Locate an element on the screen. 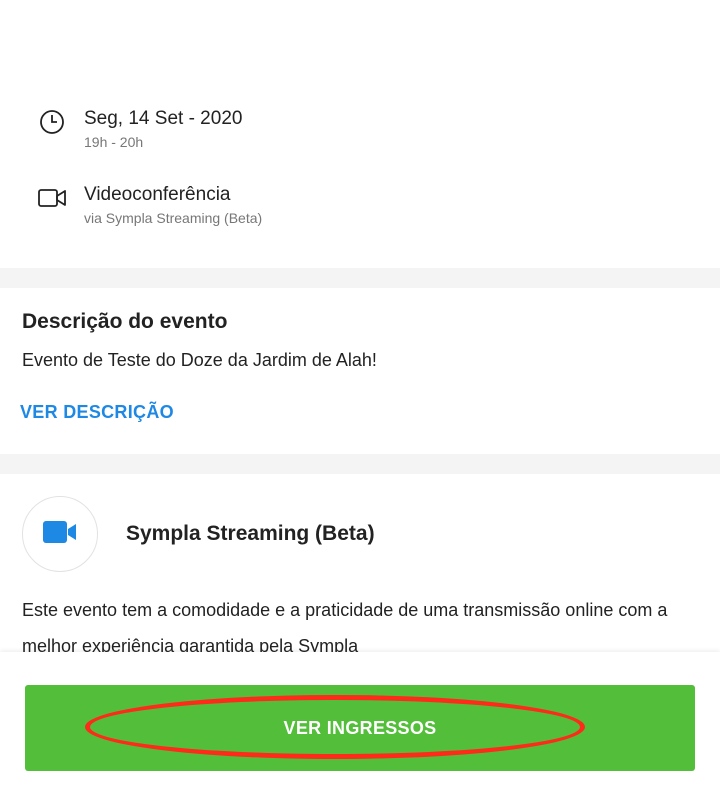 The image size is (720, 793). view-tickets-label: VER INGRESSOS is located at coordinates (360, 727).